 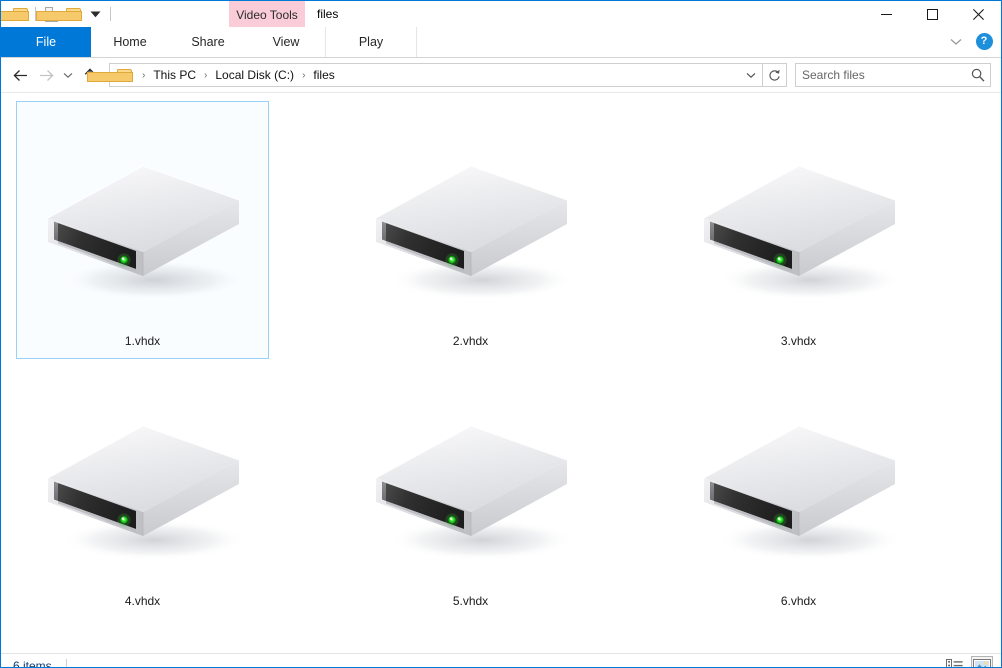 I want to click on search-icon, so click(x=978, y=75).